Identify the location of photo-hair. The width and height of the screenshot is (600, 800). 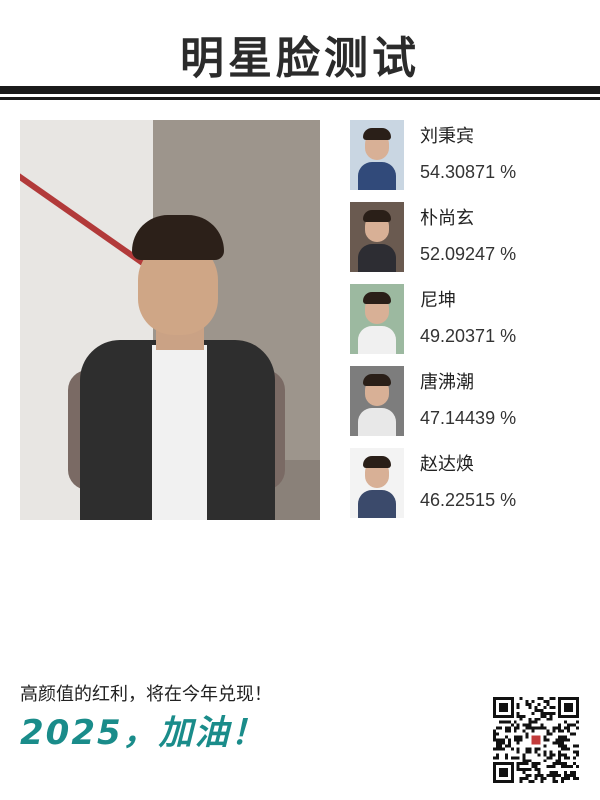
(178, 237).